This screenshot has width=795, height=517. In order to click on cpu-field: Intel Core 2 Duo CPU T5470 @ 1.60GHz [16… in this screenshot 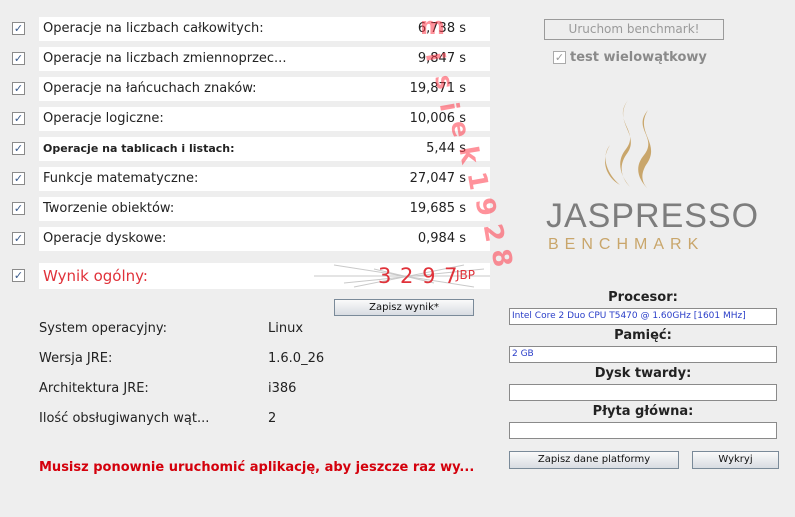, I will do `click(643, 316)`.